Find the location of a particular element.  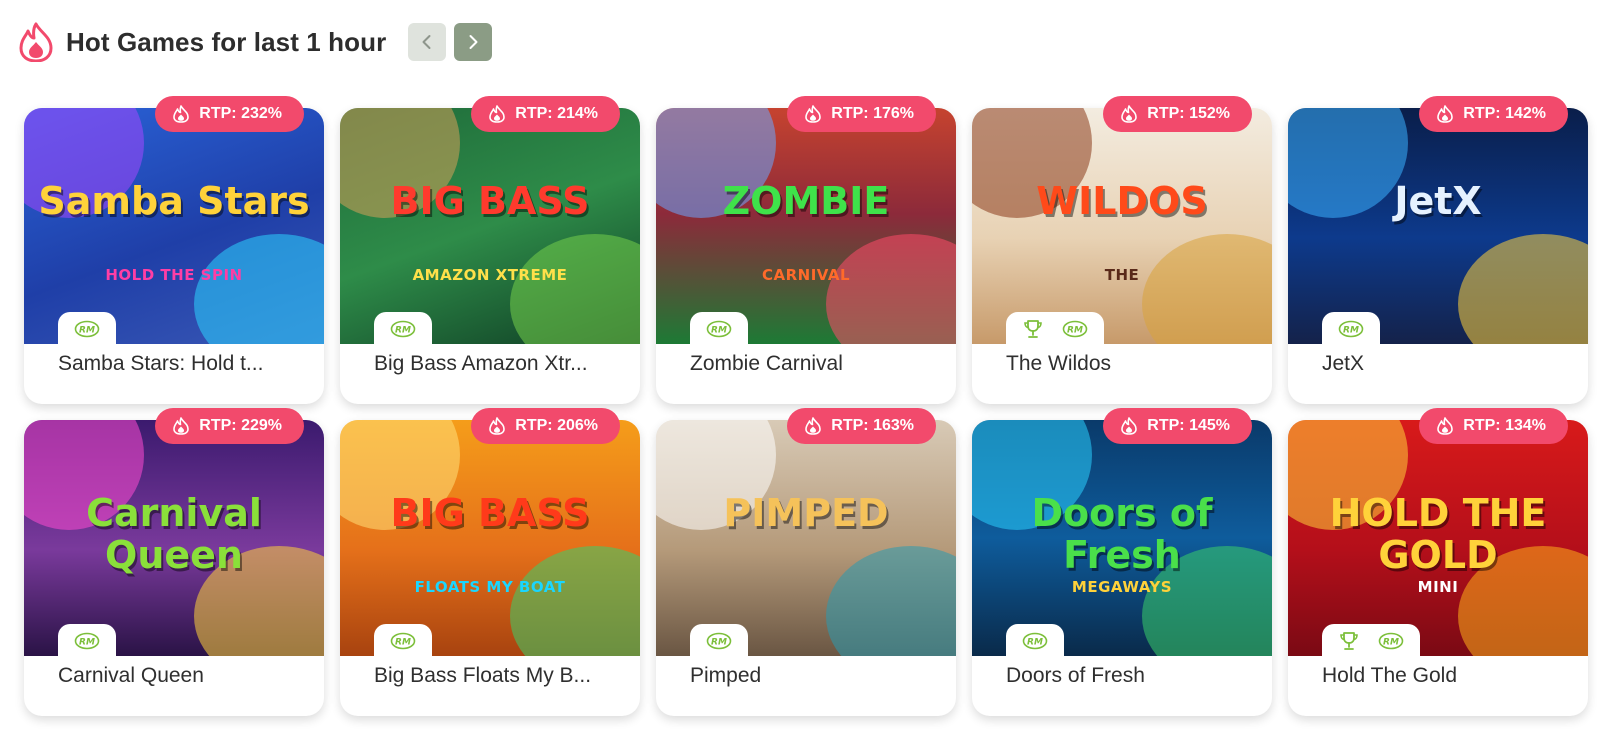

game-art-subtitle: MEGAWAYS is located at coordinates (1122, 587).